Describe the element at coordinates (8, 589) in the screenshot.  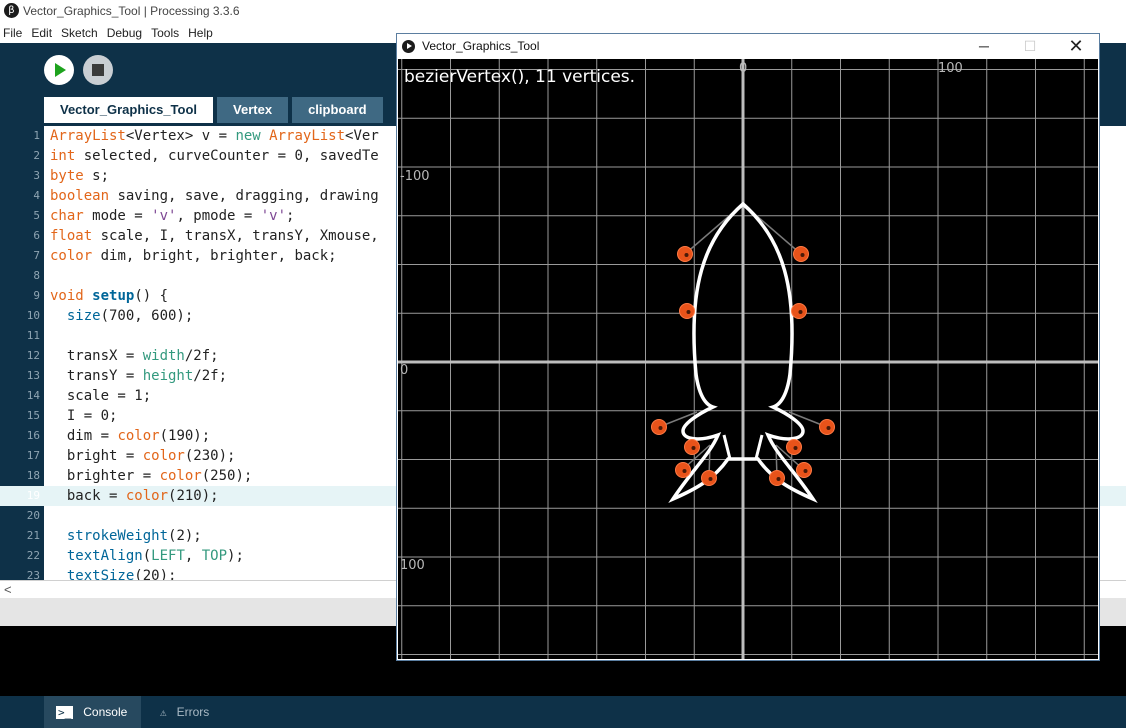
I see `scroll-left-icon: <` at that location.